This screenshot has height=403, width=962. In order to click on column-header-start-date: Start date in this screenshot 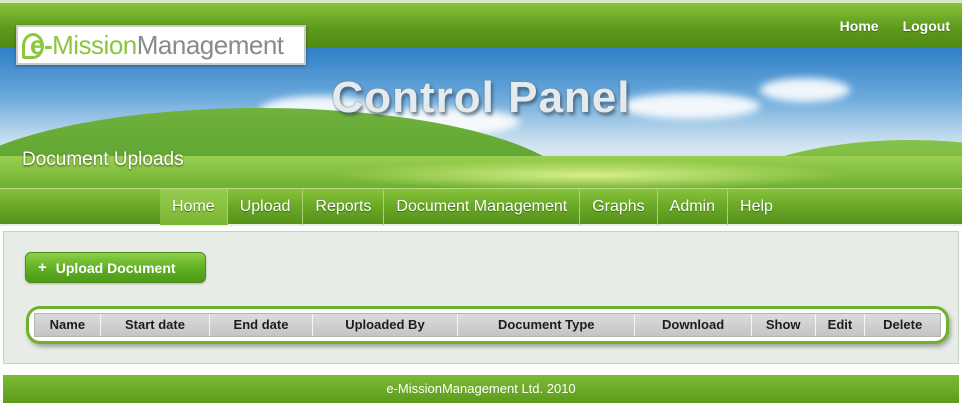, I will do `click(156, 325)`.